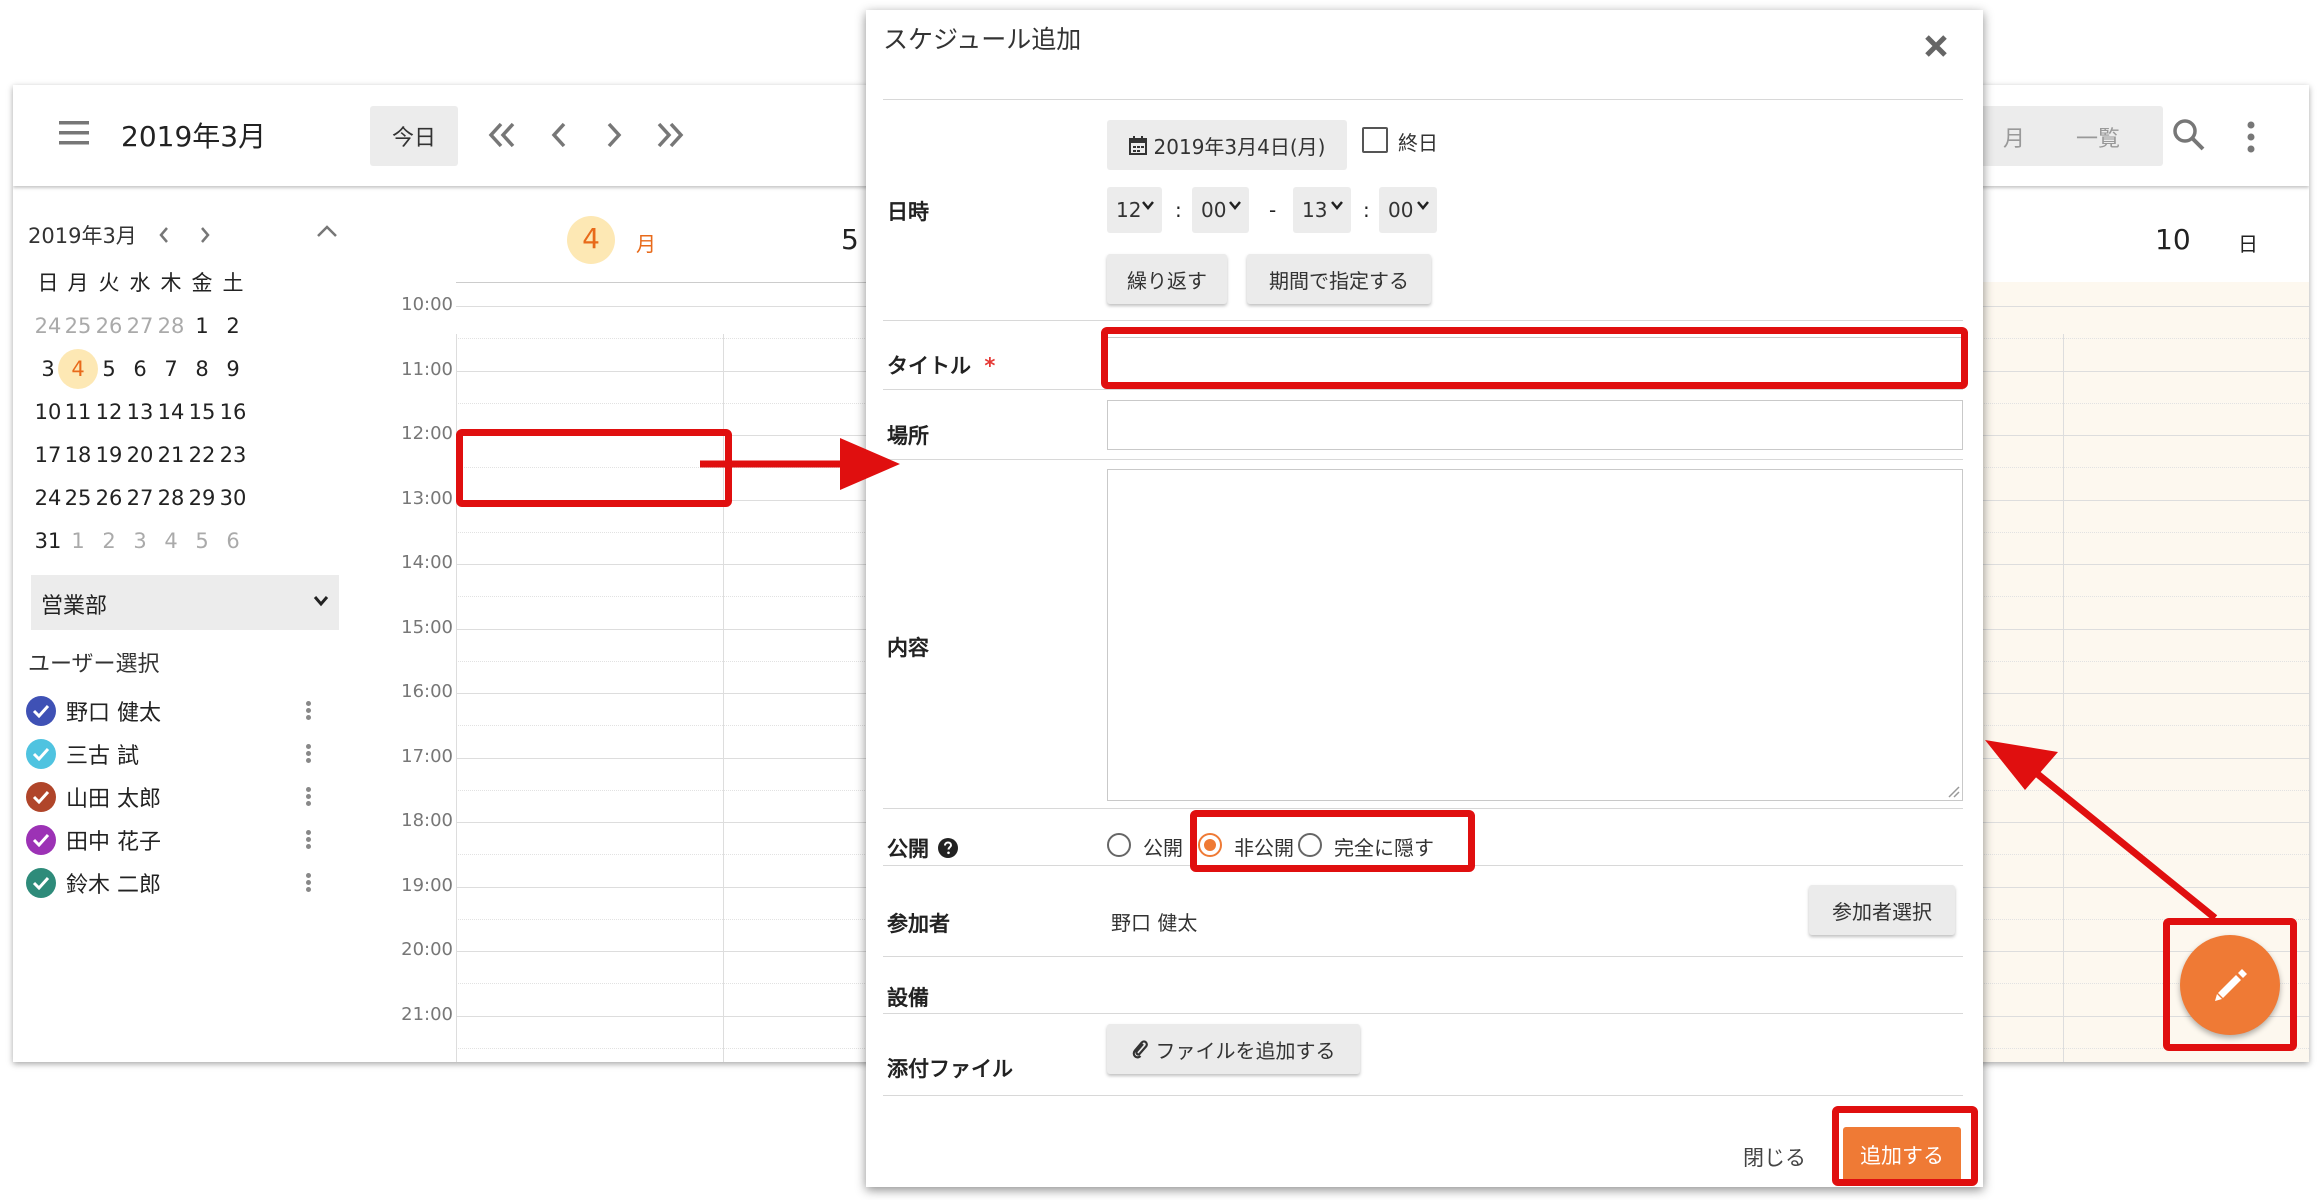  I want to click on mini-prev-icon, so click(164, 235).